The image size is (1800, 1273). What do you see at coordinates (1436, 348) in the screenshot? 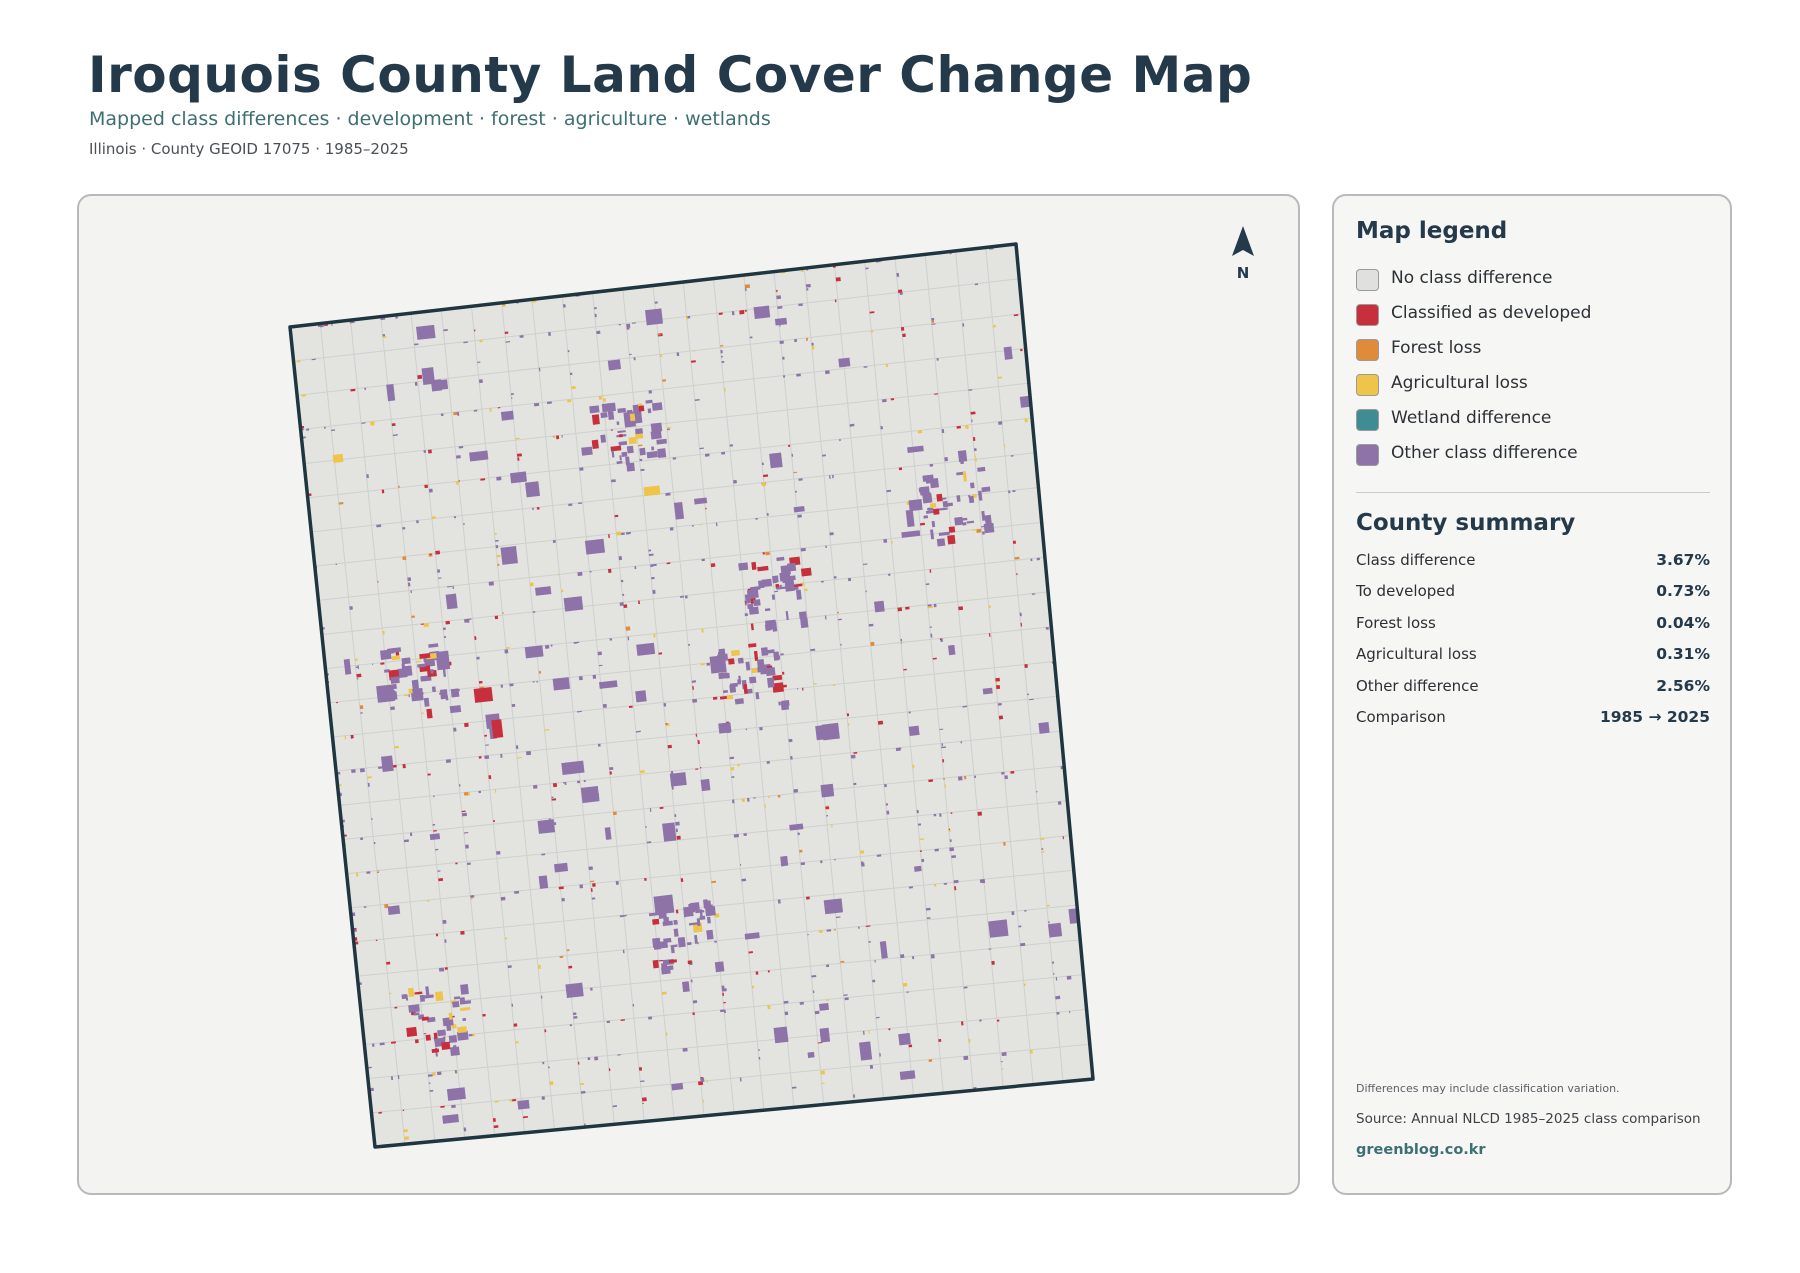
I see `legend-label: Forest loss` at bounding box center [1436, 348].